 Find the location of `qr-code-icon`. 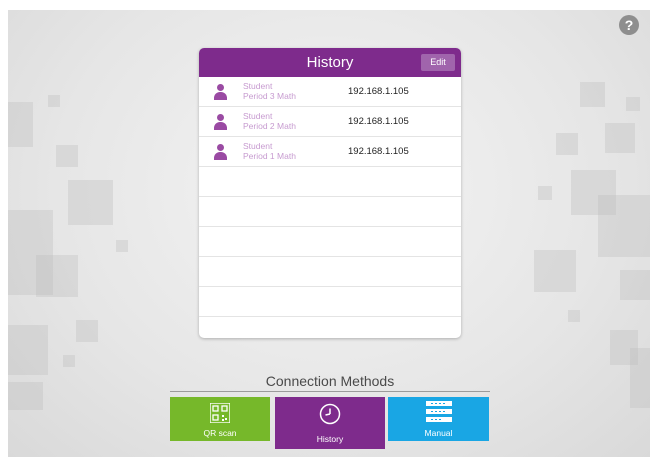

qr-code-icon is located at coordinates (220, 413).